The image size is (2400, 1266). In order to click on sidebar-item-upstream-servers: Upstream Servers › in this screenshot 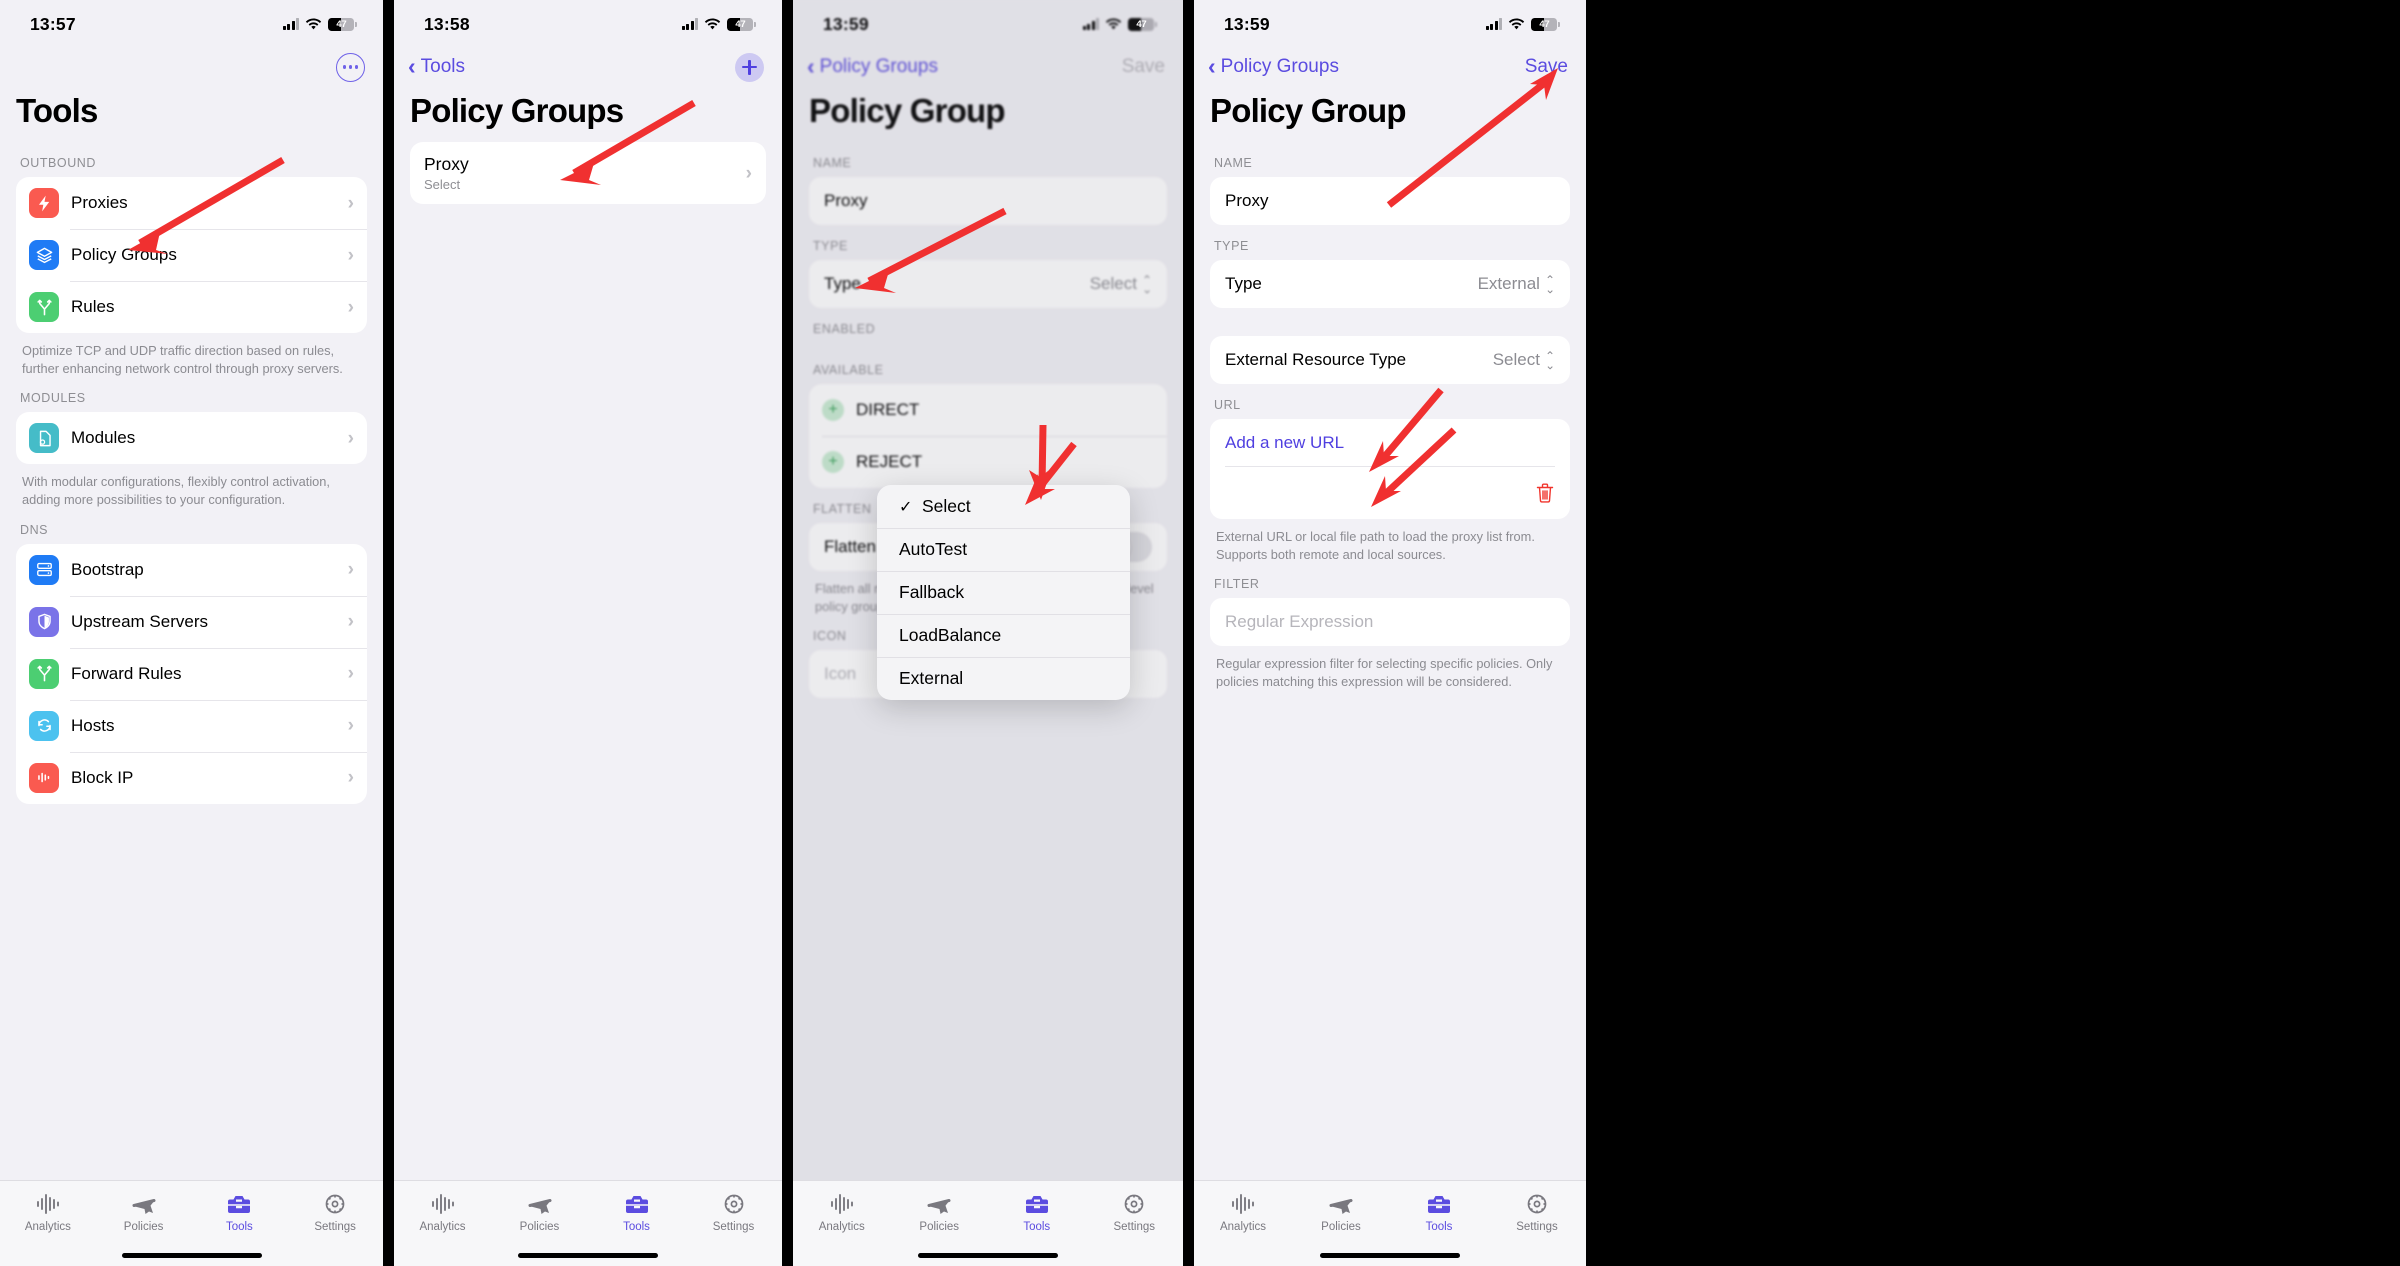, I will do `click(191, 621)`.